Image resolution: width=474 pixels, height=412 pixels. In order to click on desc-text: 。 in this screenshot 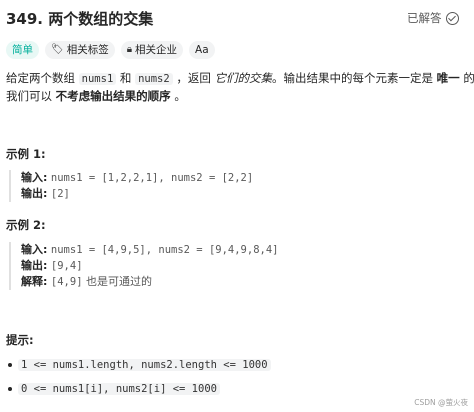, I will do `click(180, 96)`.